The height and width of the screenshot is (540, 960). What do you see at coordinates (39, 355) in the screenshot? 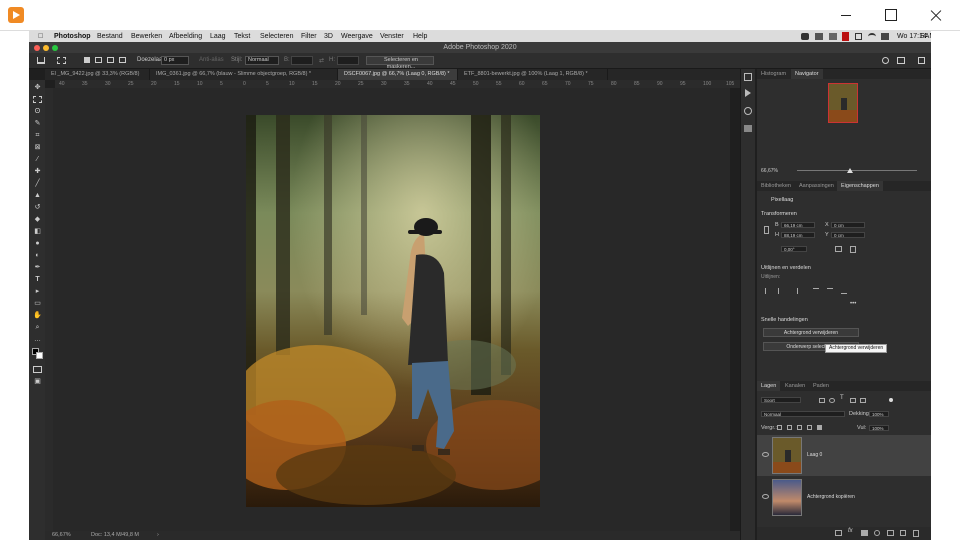
I see `background-color-swatch` at bounding box center [39, 355].